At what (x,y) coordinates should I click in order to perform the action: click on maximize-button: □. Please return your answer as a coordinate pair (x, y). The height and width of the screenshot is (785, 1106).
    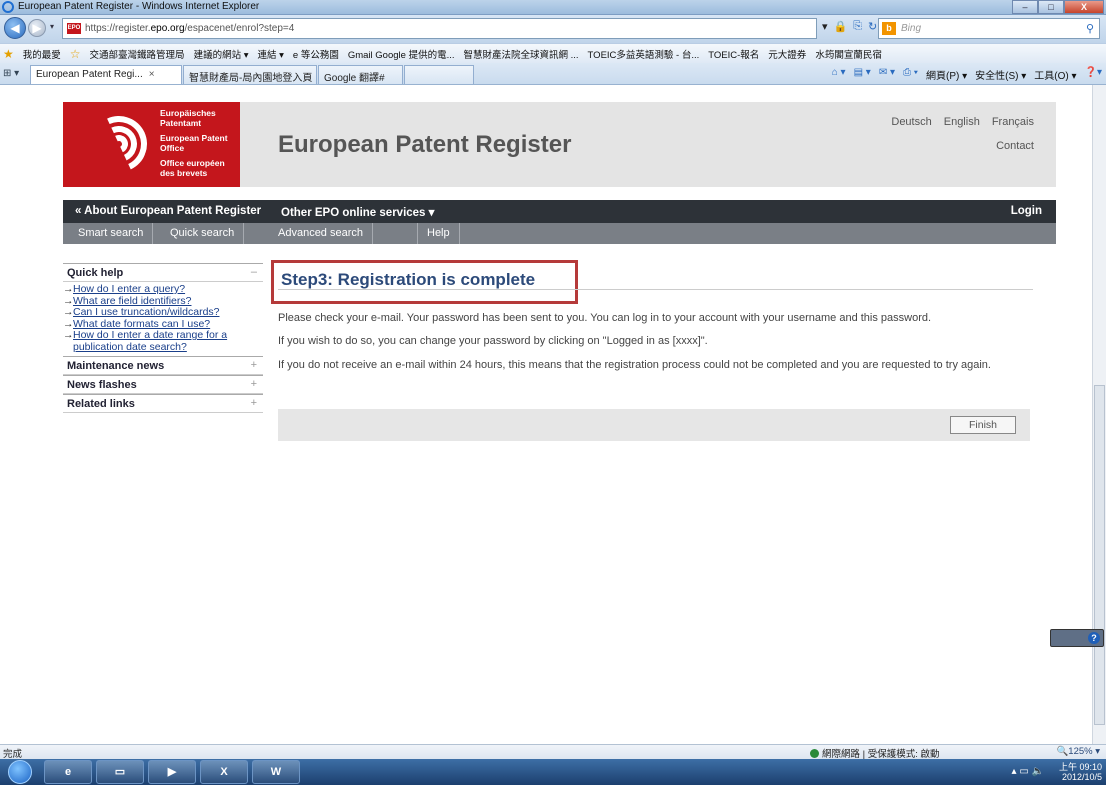
    Looking at the image, I should click on (1051, 7).